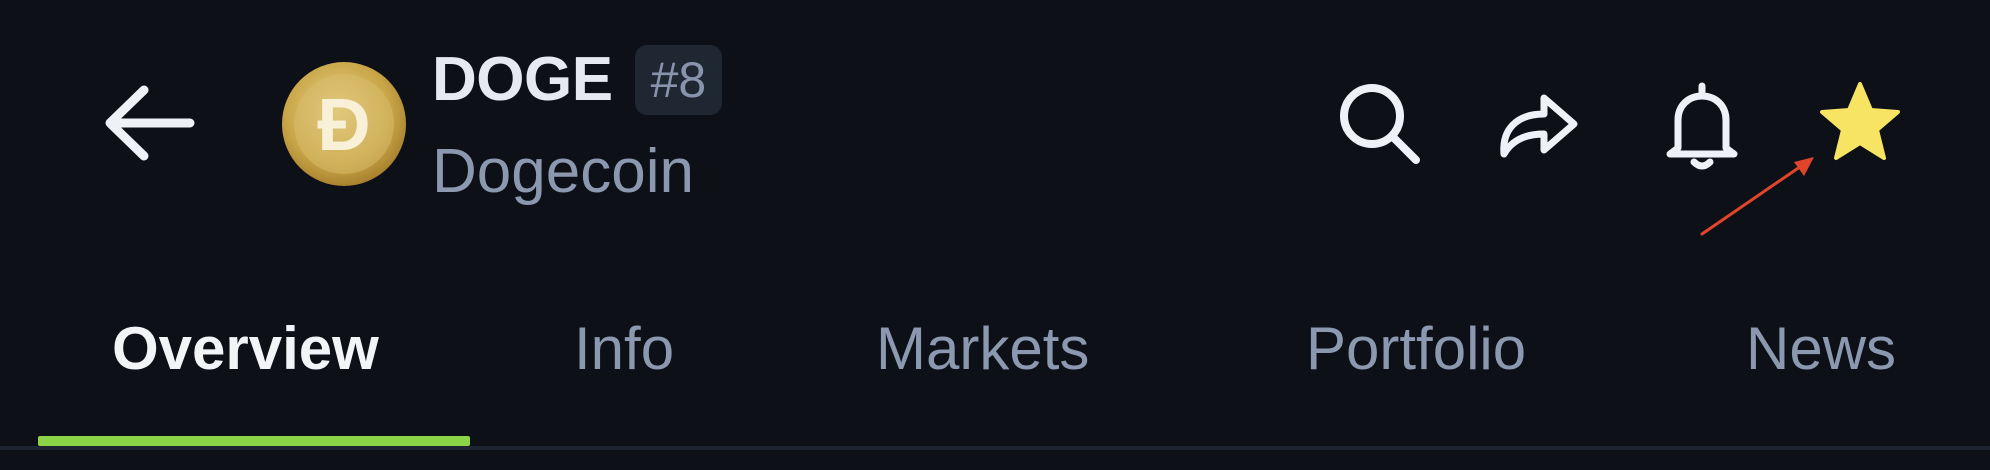 This screenshot has width=1990, height=470. I want to click on arrow-left-icon, so click(150, 123).